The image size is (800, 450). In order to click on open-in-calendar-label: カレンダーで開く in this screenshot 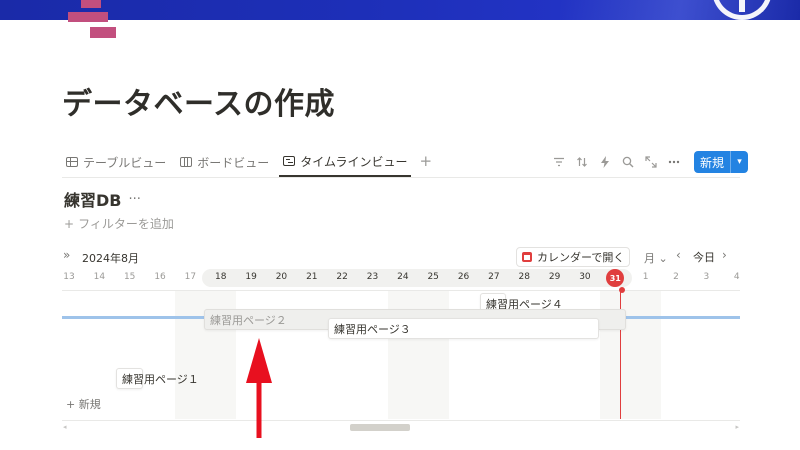, I will do `click(581, 257)`.